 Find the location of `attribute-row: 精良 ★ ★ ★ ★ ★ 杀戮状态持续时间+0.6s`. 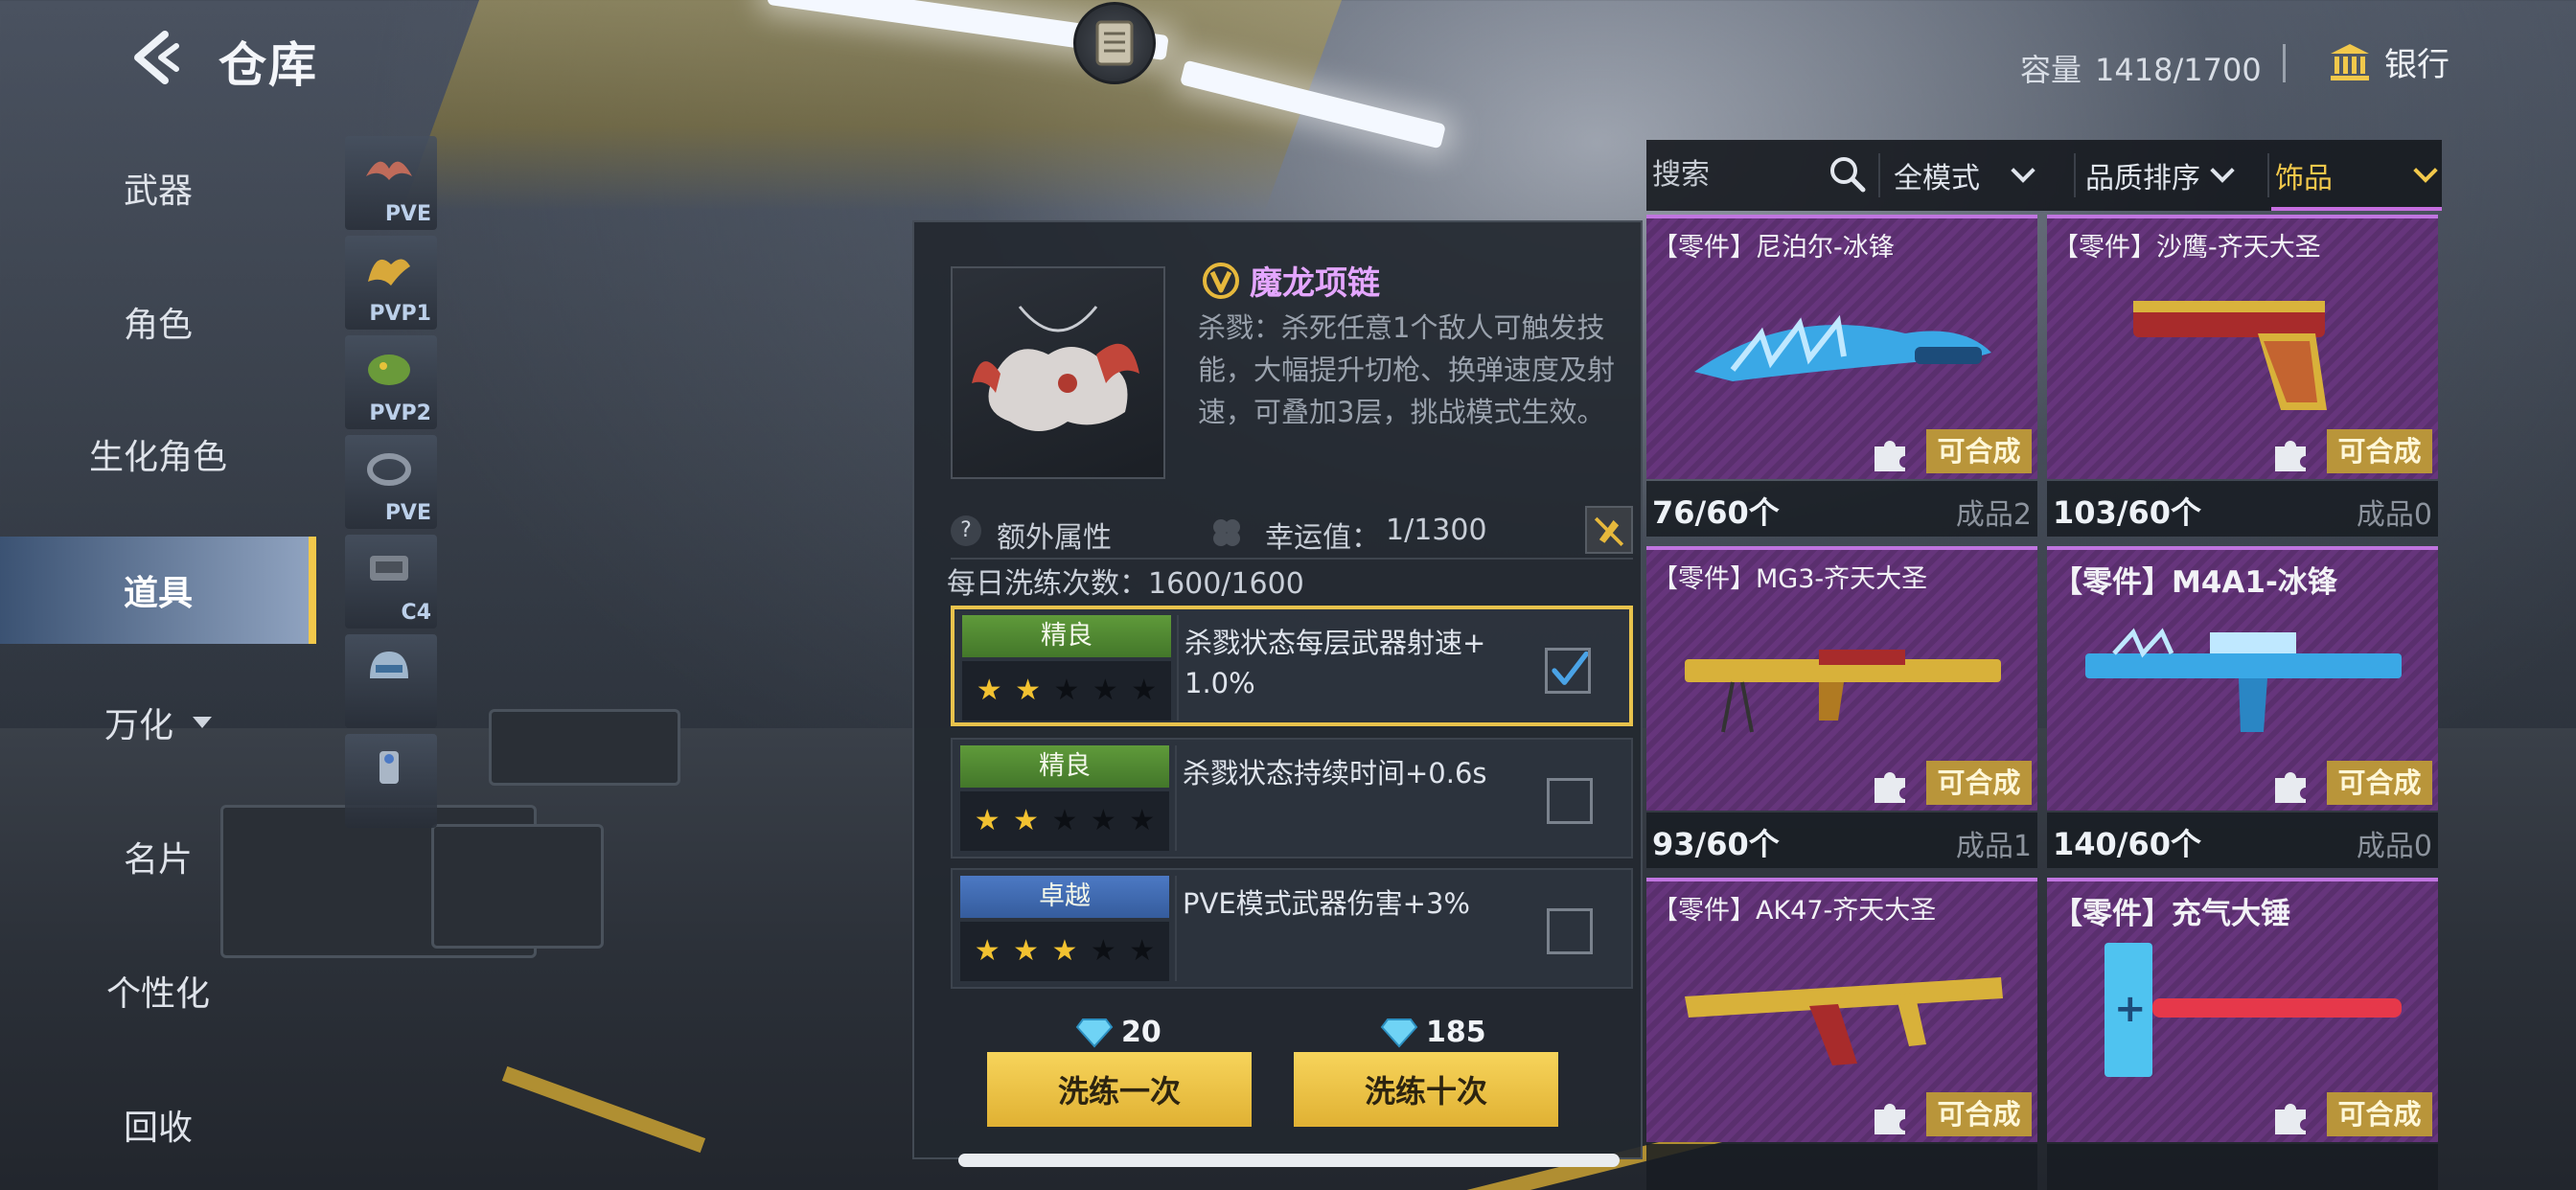

attribute-row: 精良 ★ ★ ★ ★ ★ 杀戮状态持续时间+0.6s is located at coordinates (1292, 798).